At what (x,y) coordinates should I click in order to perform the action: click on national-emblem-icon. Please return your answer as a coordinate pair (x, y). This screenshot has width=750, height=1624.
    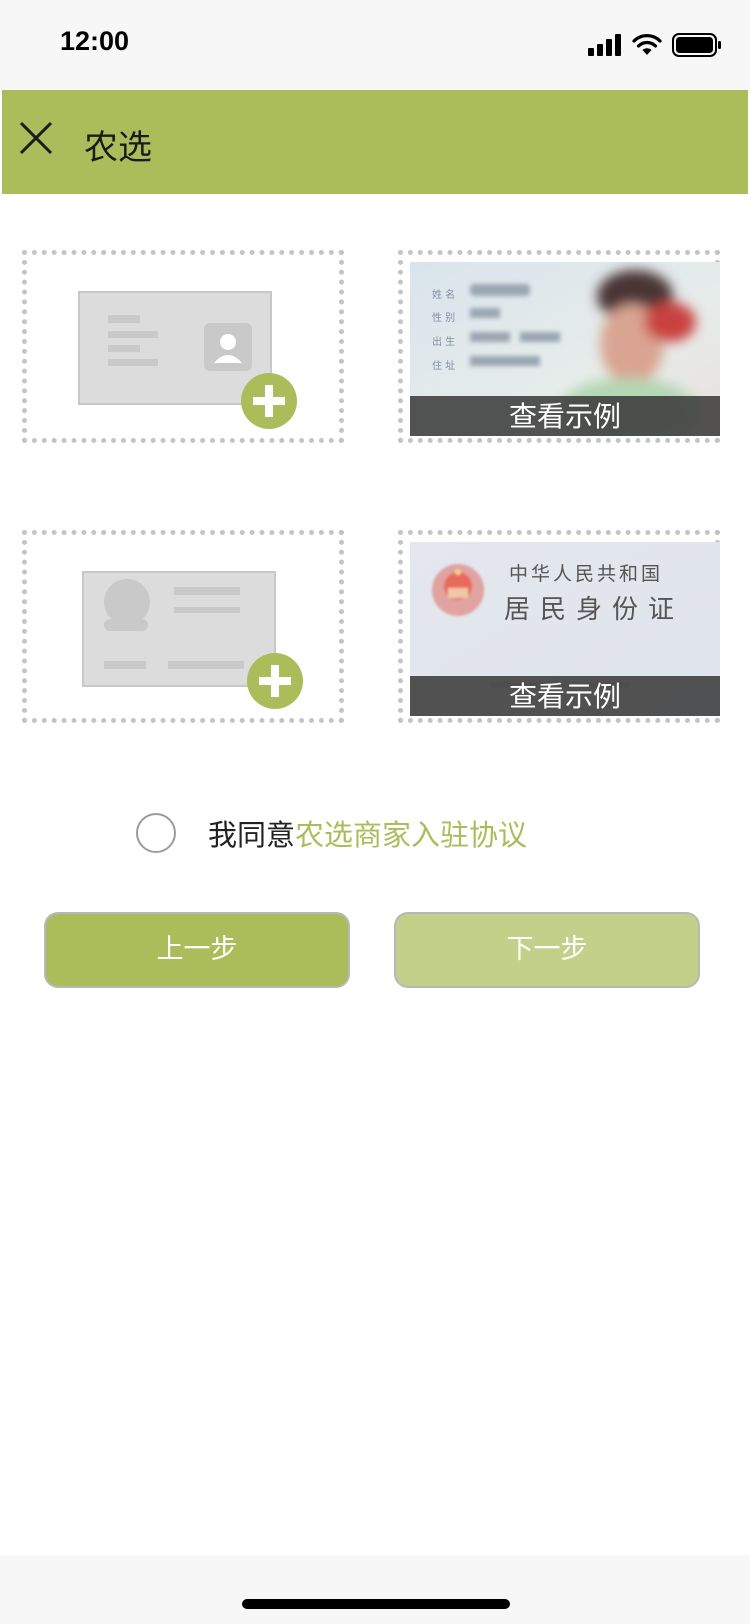
    Looking at the image, I should click on (458, 590).